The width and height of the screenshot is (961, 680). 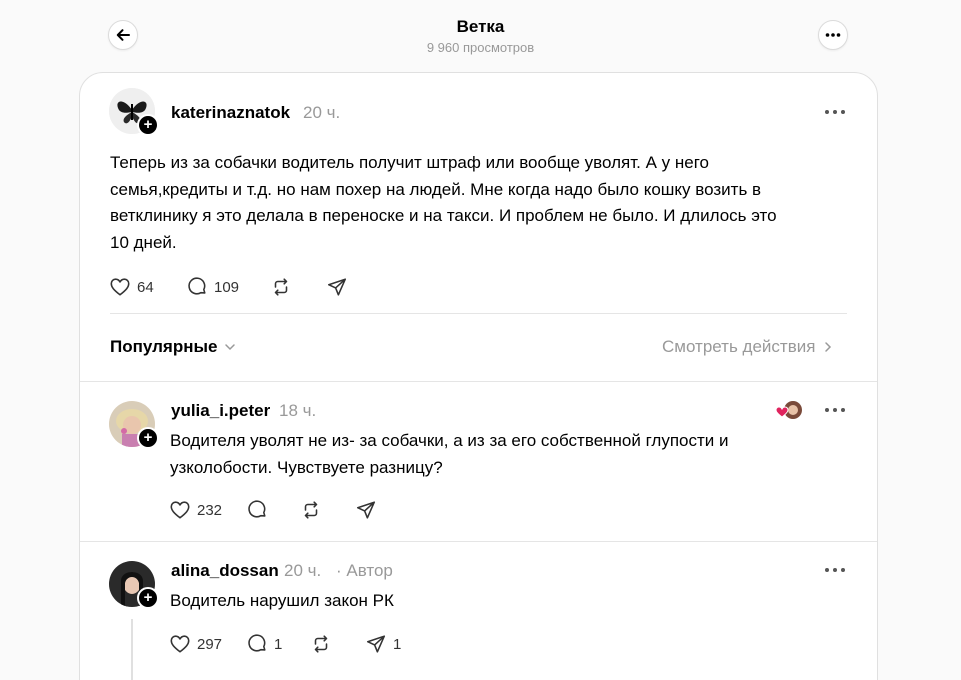 I want to click on header-more-button, so click(x=833, y=35).